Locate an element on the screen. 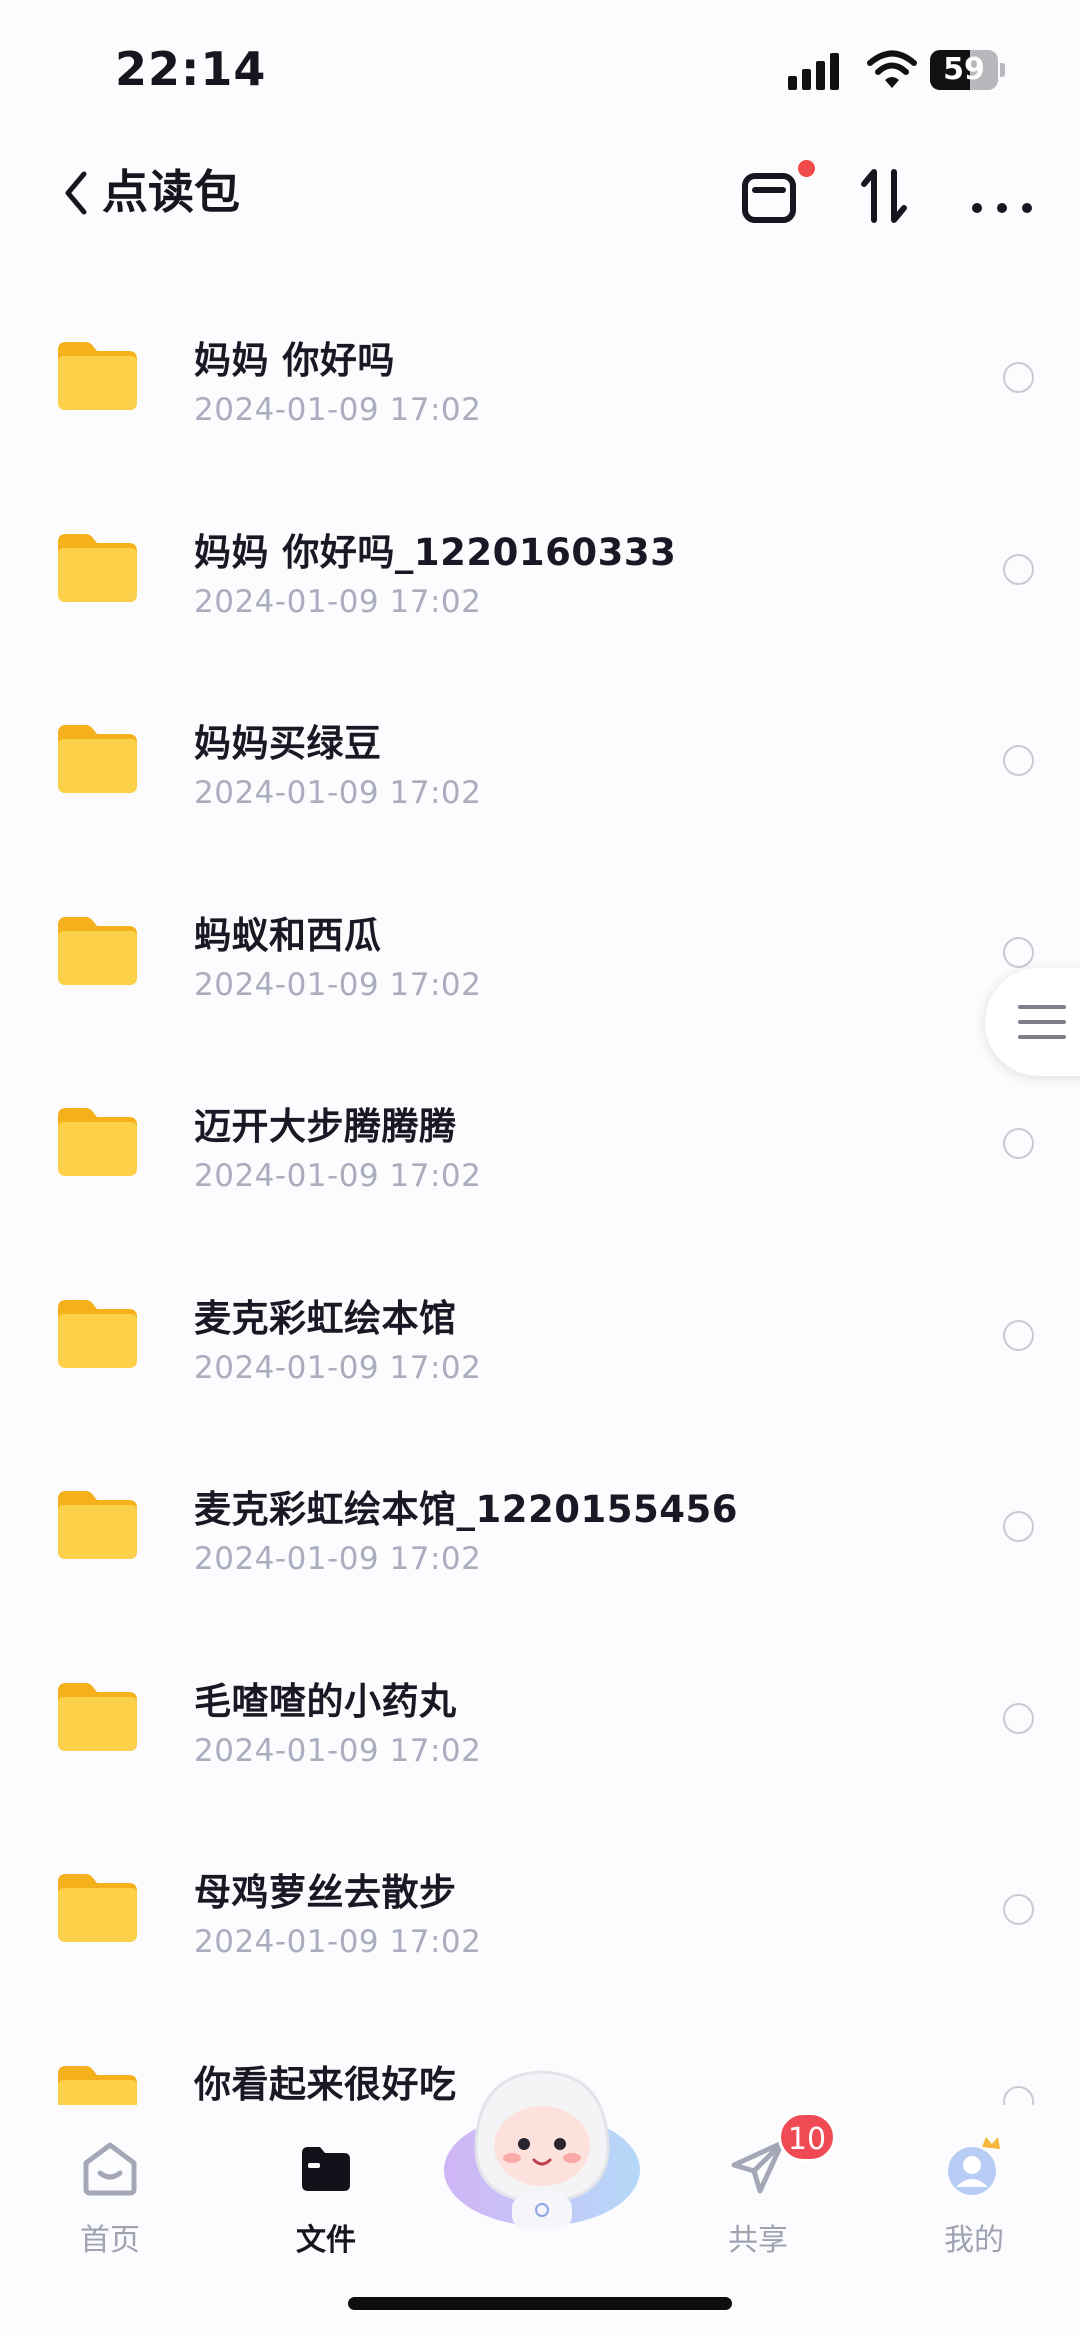  file-row: 蚂蚁和西瓜 2024-01-09 17:02 is located at coordinates (540, 950).